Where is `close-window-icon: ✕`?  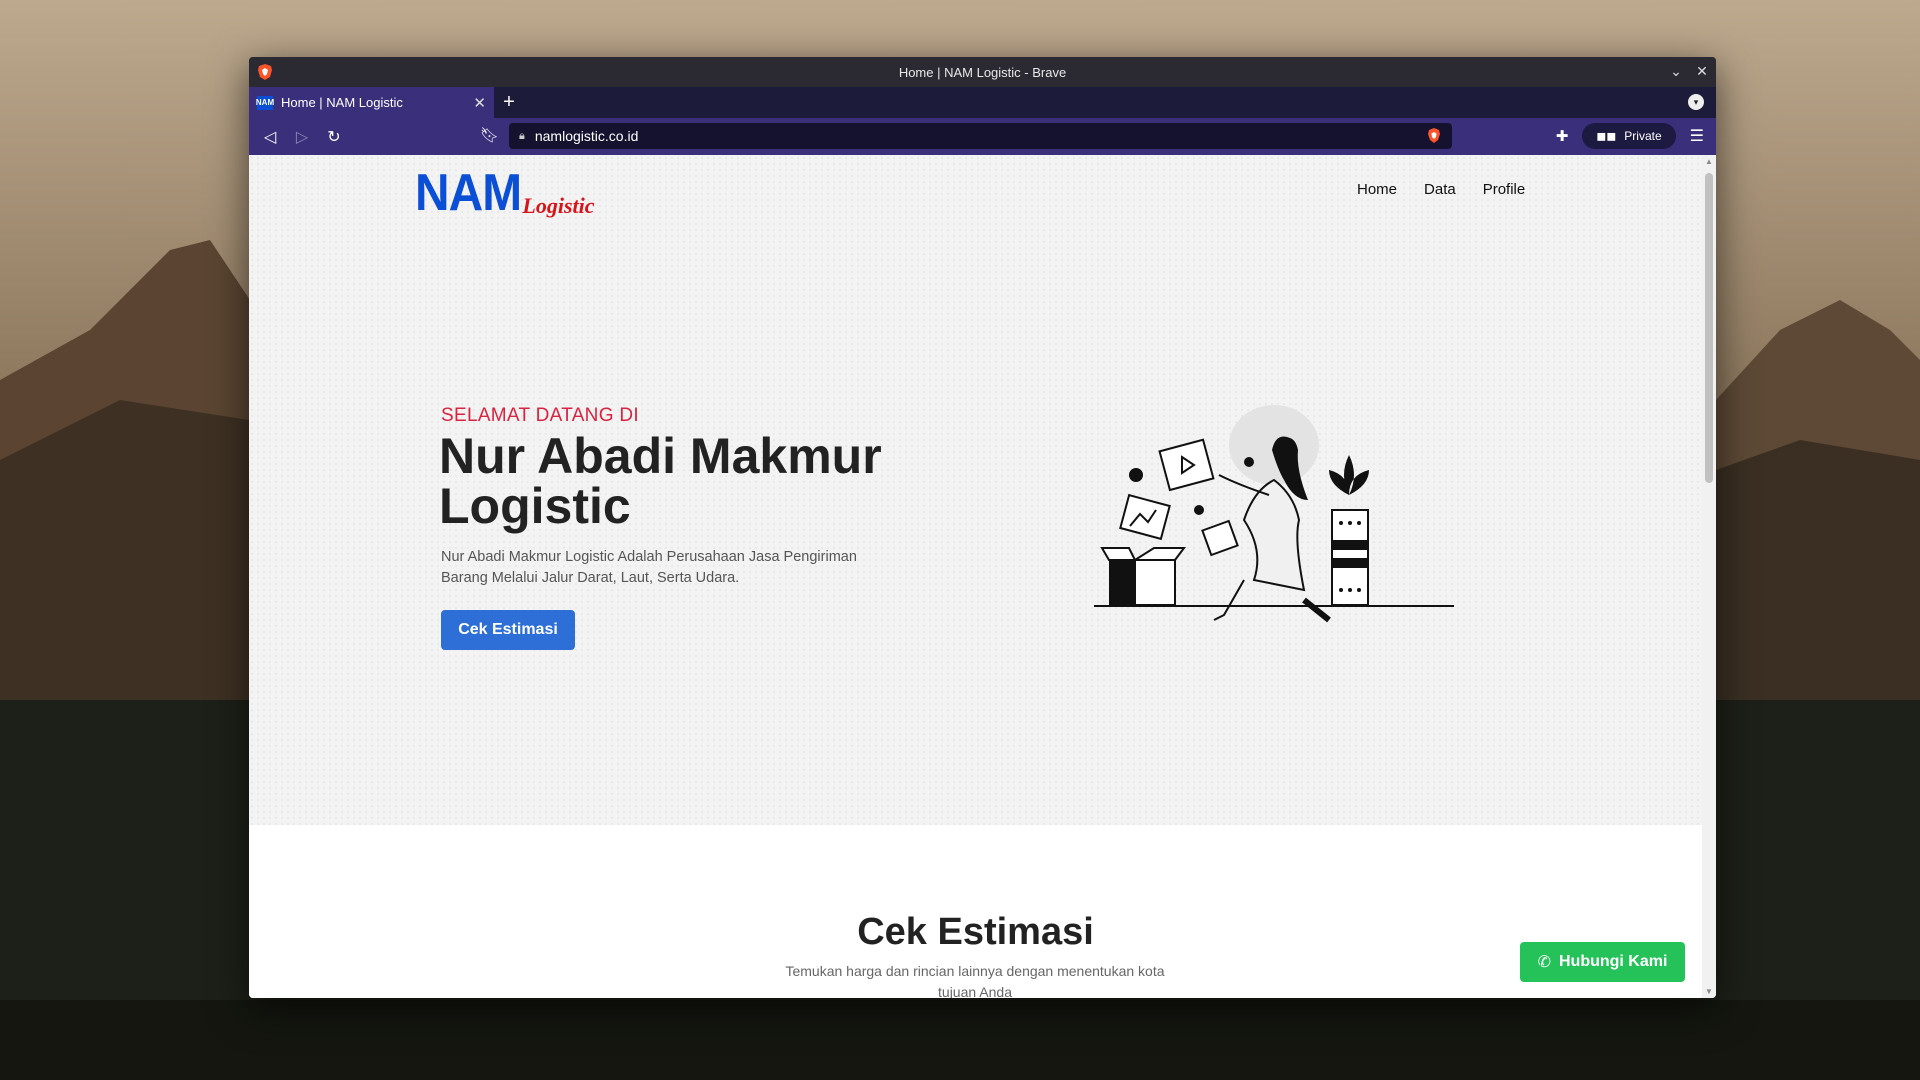
close-window-icon: ✕ is located at coordinates (1702, 71).